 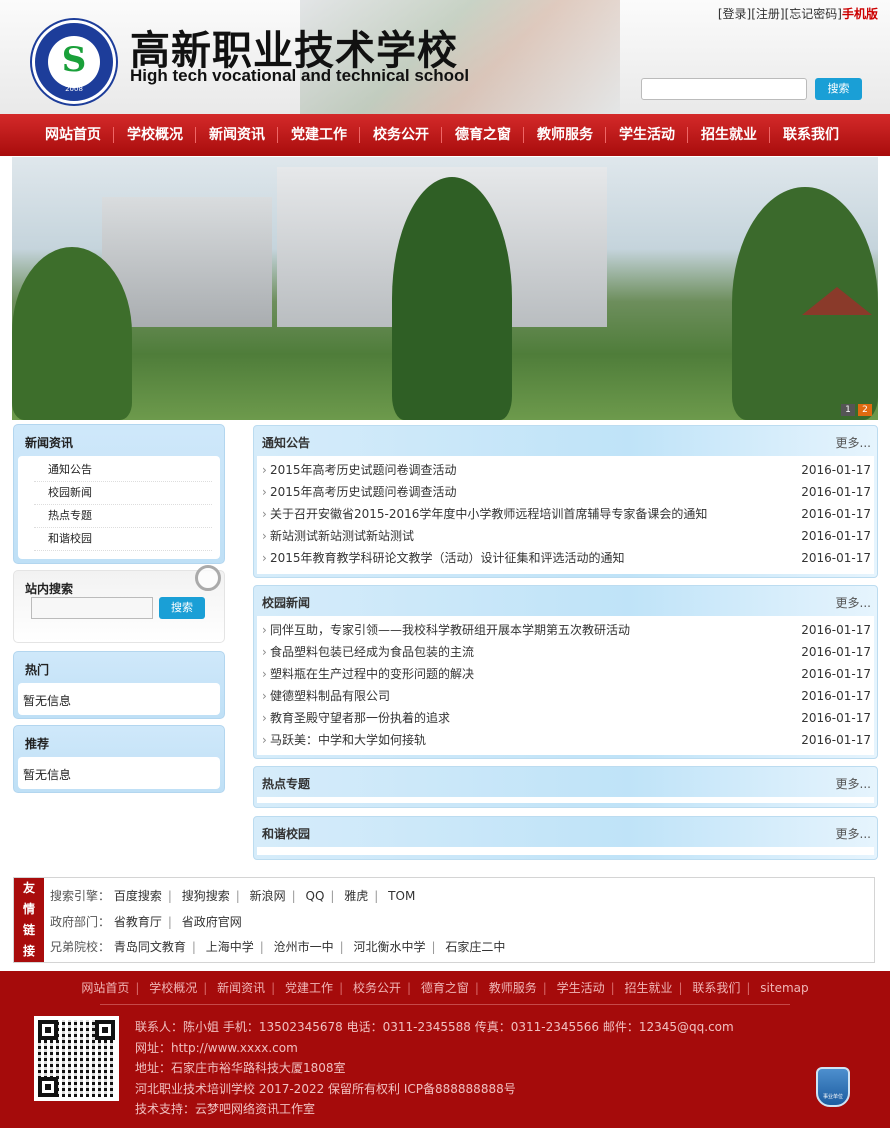 What do you see at coordinates (286, 603) in the screenshot?
I see `campus-news-panel-title: 校园新闻` at bounding box center [286, 603].